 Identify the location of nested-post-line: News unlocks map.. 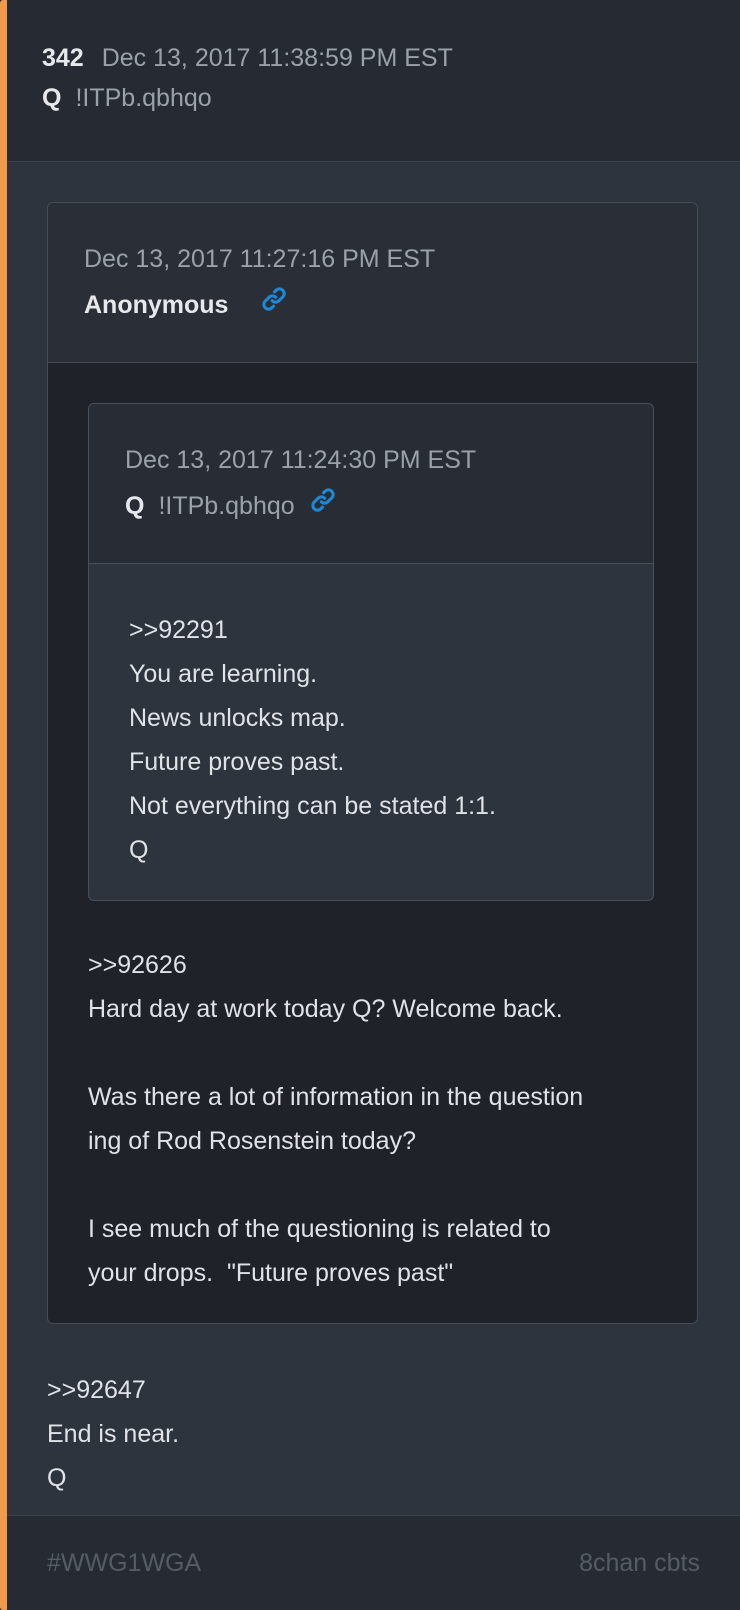
(237, 718).